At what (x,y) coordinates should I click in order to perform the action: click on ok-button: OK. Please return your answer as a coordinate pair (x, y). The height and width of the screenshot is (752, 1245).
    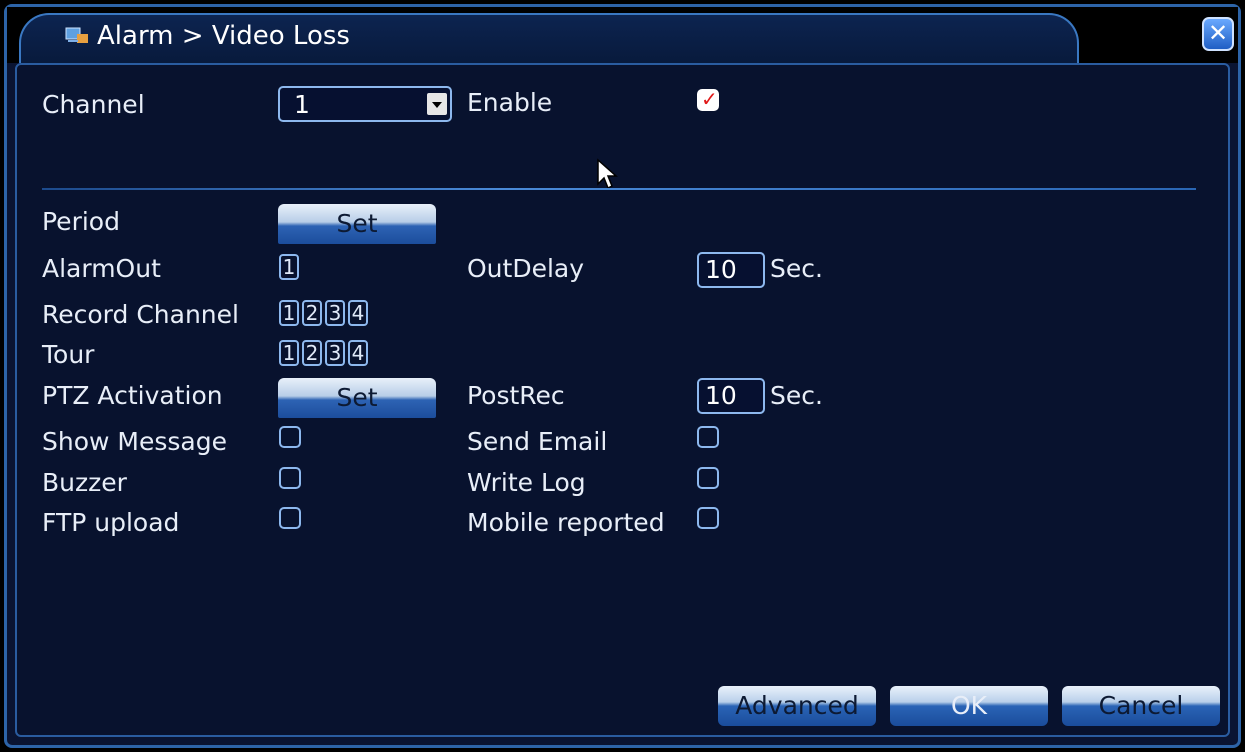
    Looking at the image, I should click on (969, 706).